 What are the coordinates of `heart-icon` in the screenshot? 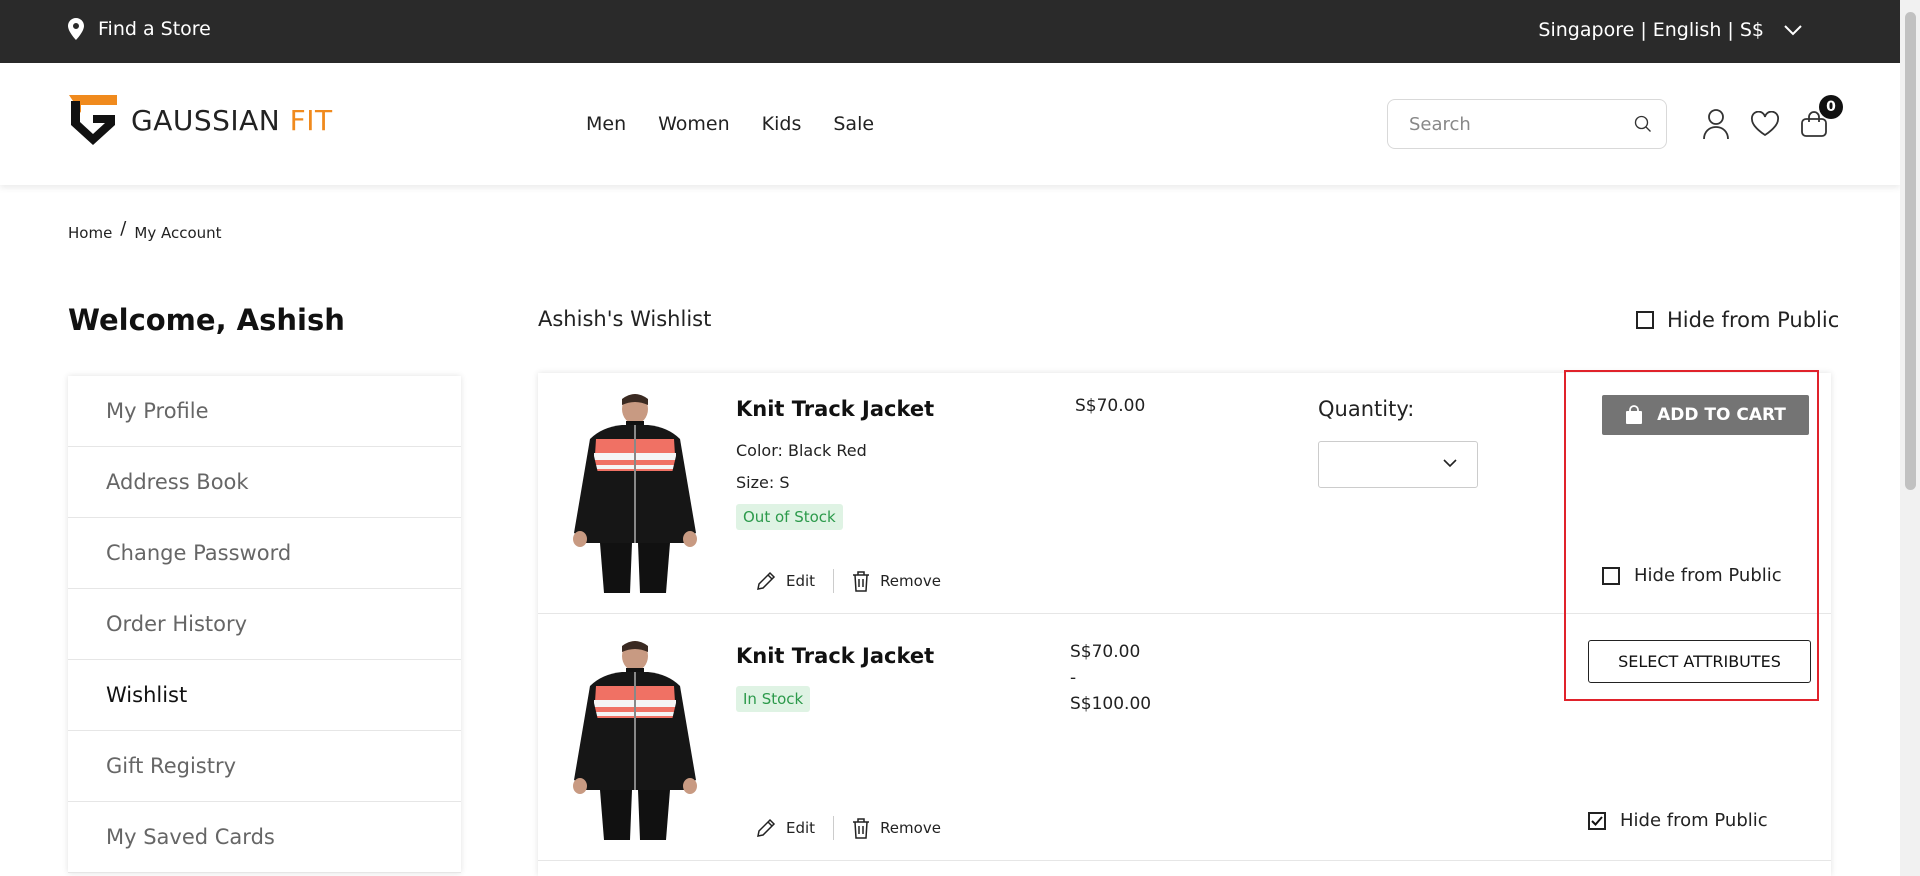 It's located at (1765, 124).